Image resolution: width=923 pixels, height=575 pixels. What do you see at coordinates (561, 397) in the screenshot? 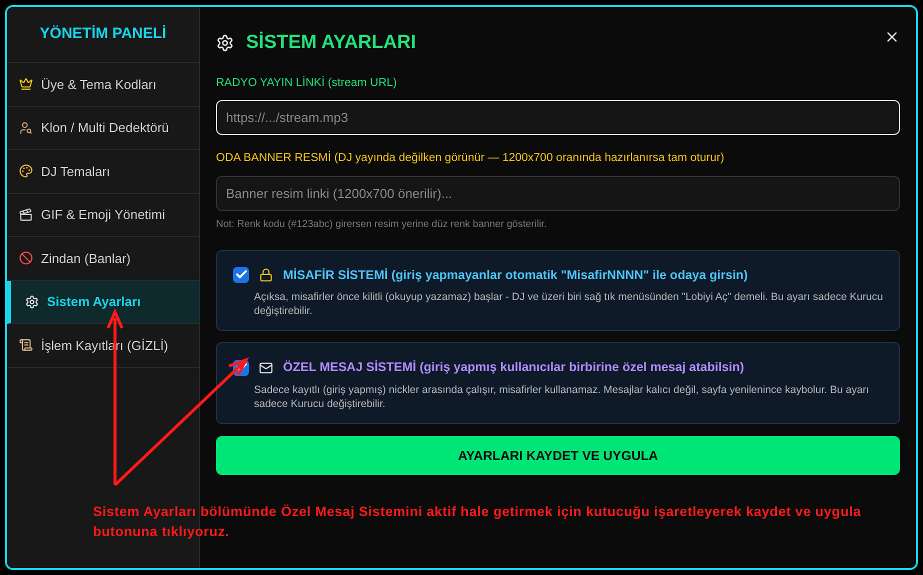
I see `option-description: Sadece kayıtlı (giriş yapmış) nickler arasında çalışır, misafirler kullanamaz. Mesajlar kalıcı değil, sayfa yenilenince kaybolur. Bu ayarı sadece Kurucu değiştirebilir.` at bounding box center [561, 397].